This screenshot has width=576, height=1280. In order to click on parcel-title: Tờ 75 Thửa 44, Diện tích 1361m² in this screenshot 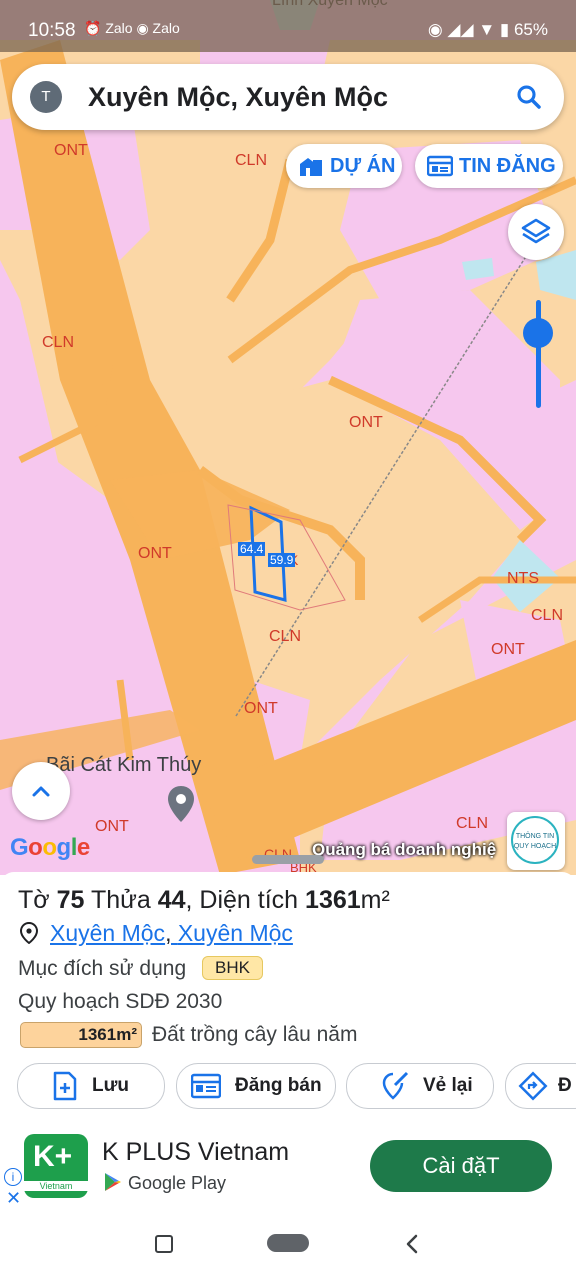, I will do `click(204, 900)`.